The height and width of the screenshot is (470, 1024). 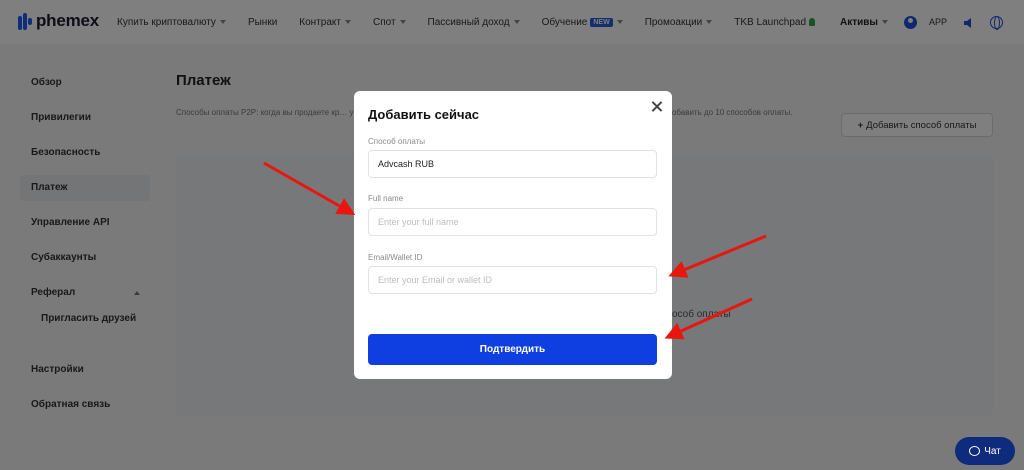 What do you see at coordinates (512, 222) in the screenshot?
I see `full-name-input` at bounding box center [512, 222].